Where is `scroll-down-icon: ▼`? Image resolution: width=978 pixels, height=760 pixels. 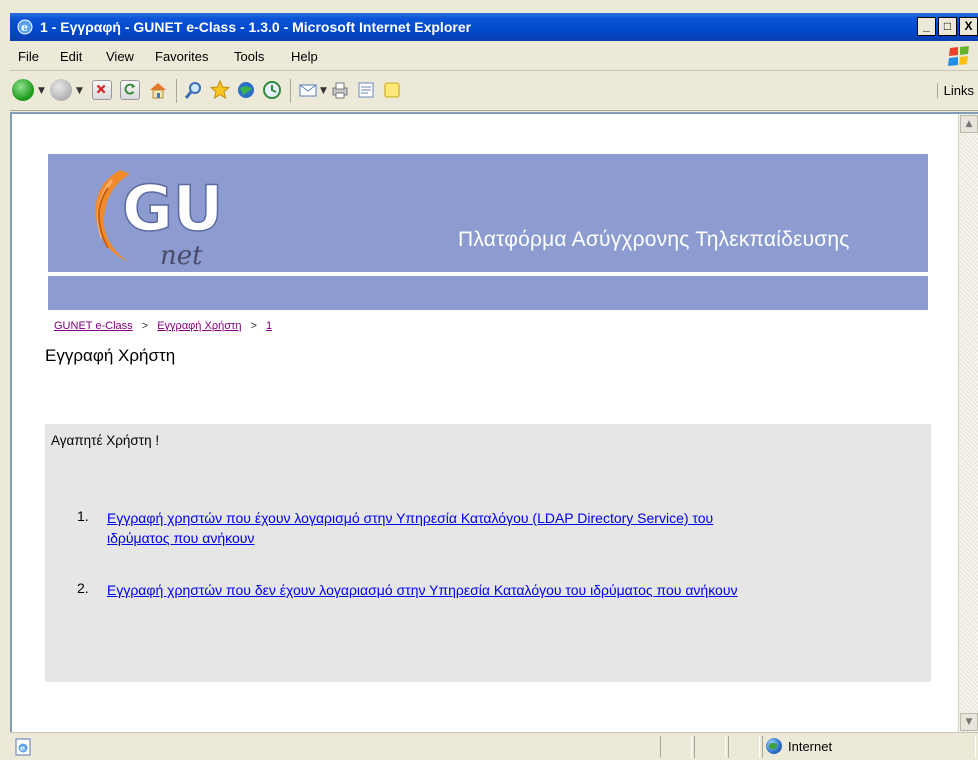 scroll-down-icon: ▼ is located at coordinates (969, 722).